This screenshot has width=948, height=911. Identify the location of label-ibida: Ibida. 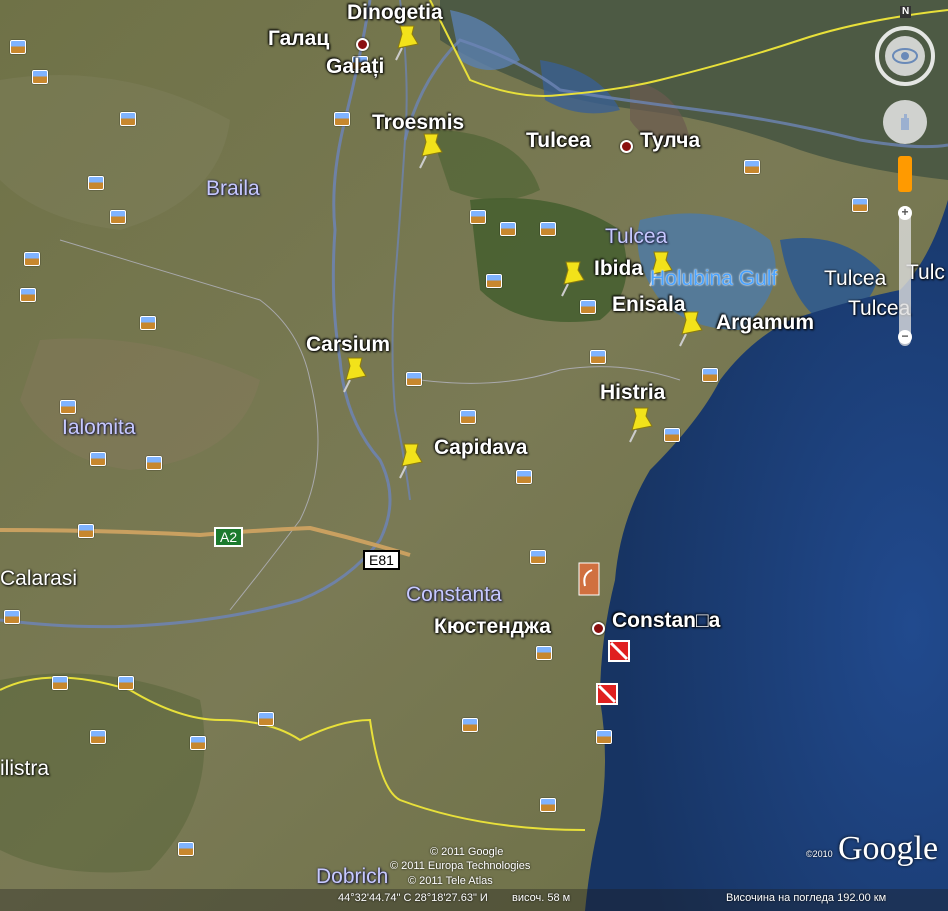
(618, 268).